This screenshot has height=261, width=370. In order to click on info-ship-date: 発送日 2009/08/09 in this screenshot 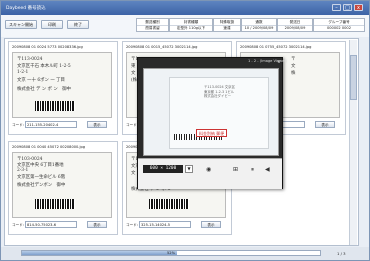, I will do `click(295, 25)`.